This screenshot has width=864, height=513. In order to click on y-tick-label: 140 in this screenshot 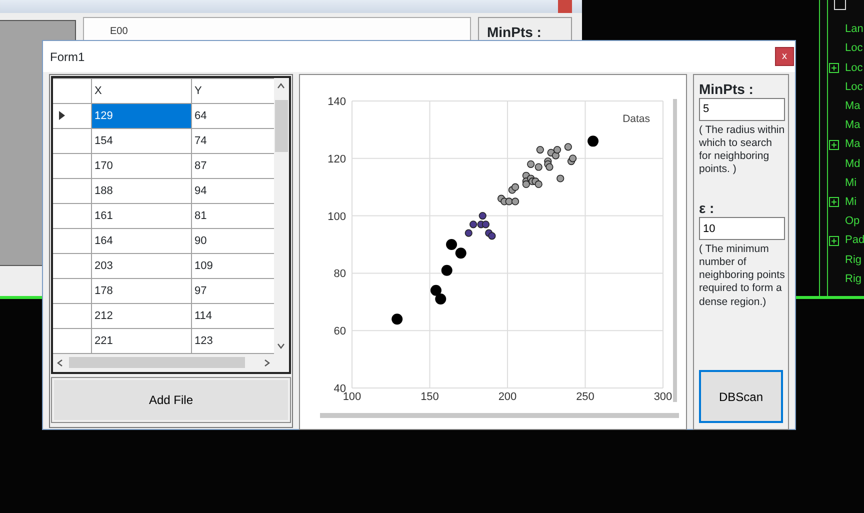, I will do `click(337, 102)`.